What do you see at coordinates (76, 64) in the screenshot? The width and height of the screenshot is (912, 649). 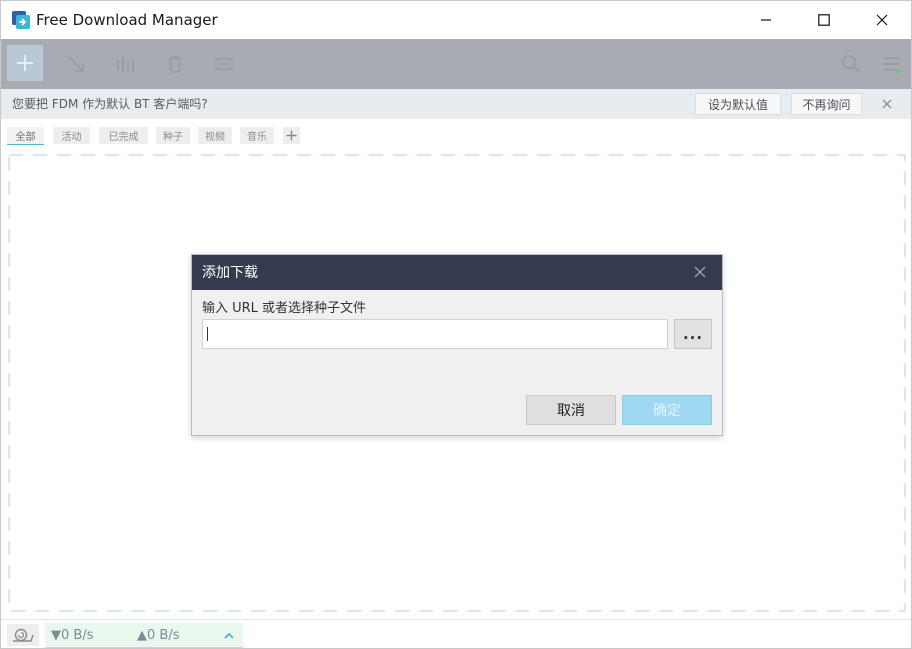 I see `move-icon` at bounding box center [76, 64].